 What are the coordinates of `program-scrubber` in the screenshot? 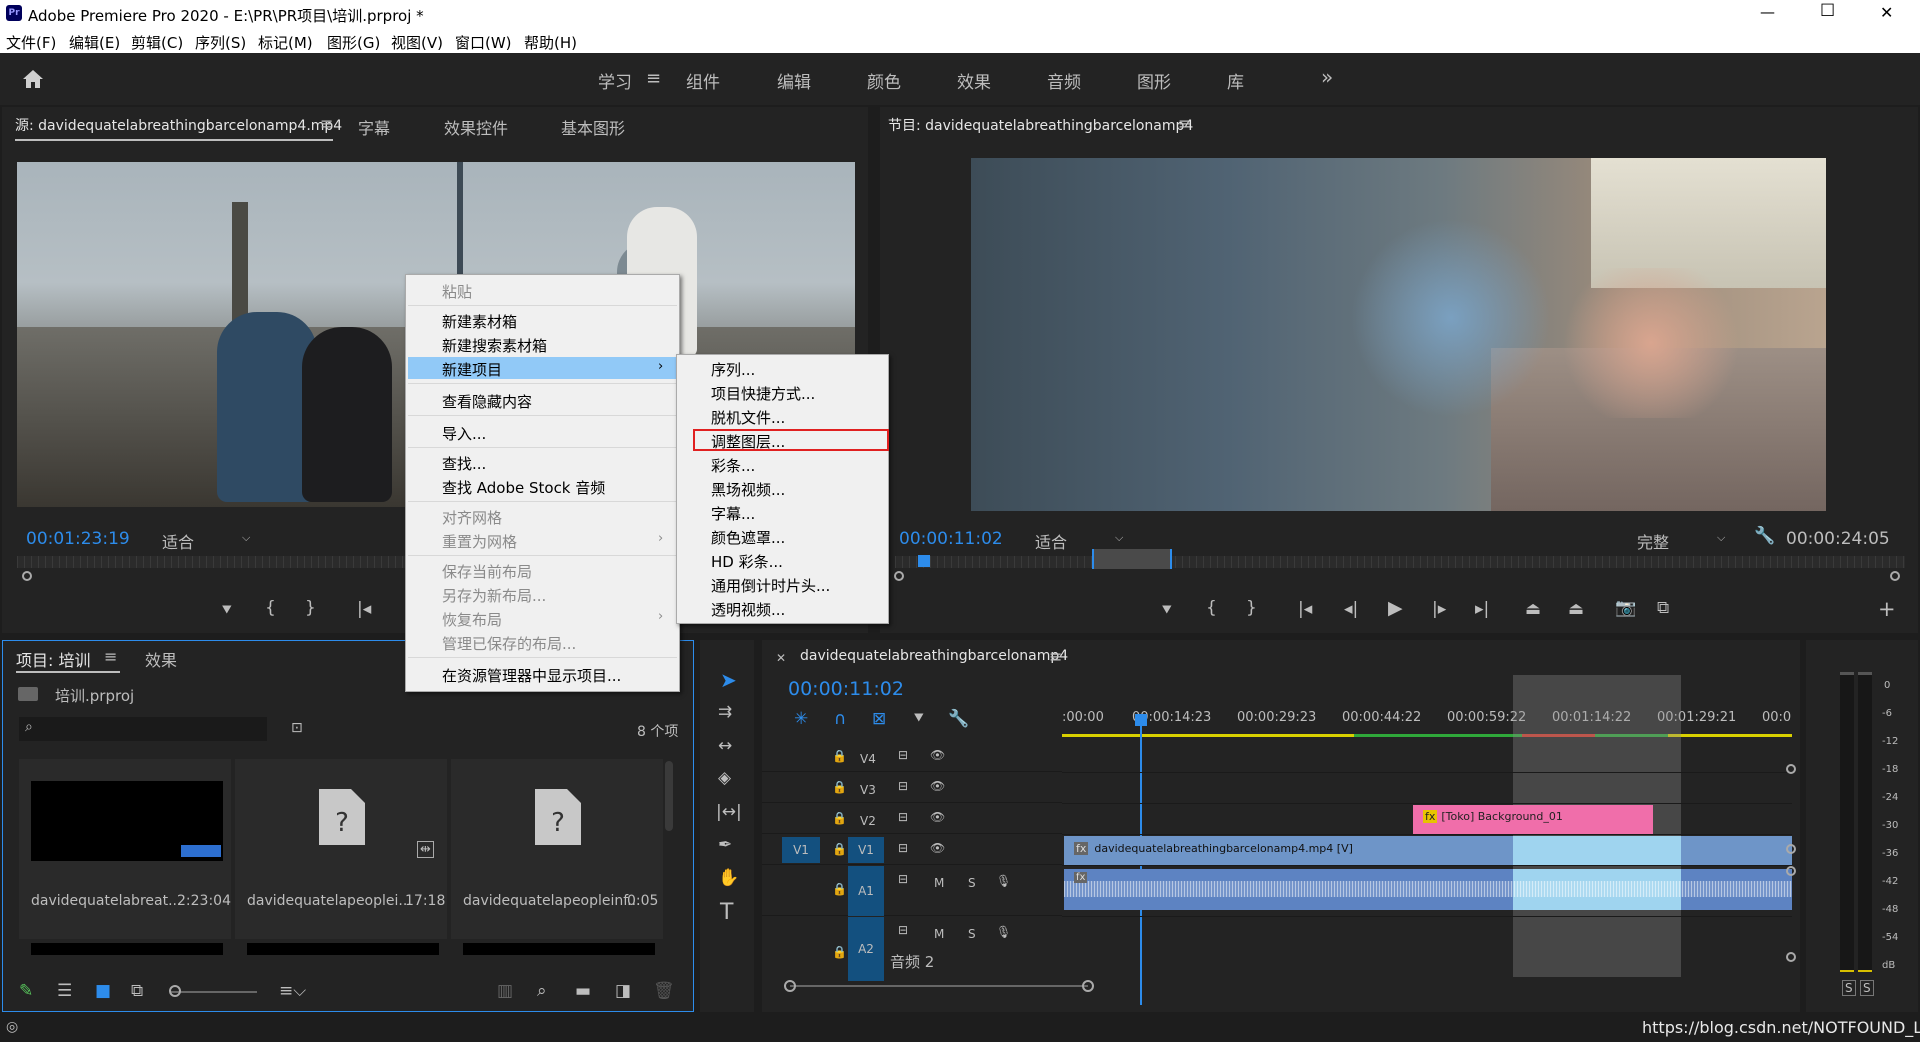 It's located at (1400, 562).